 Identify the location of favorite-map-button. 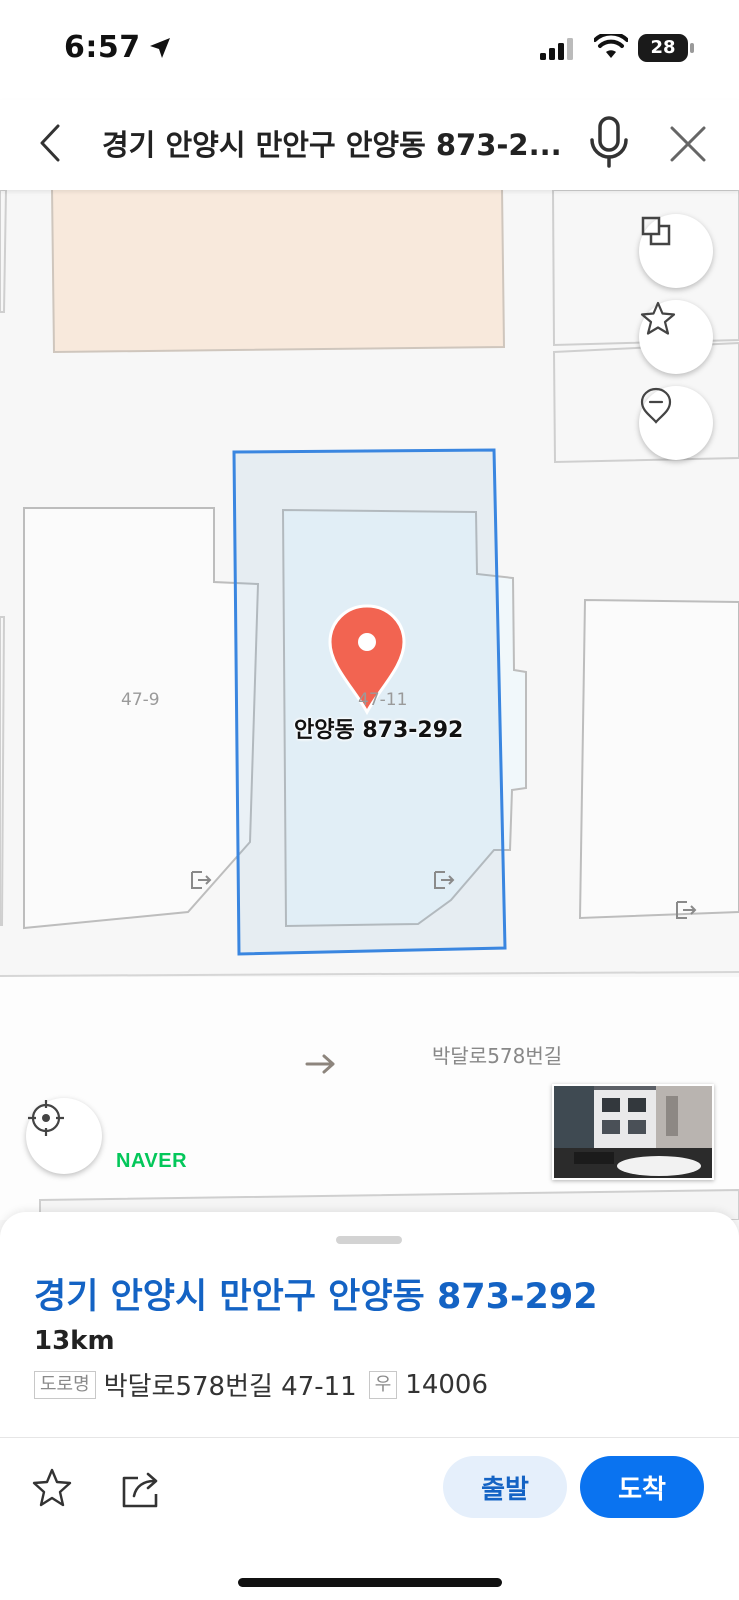
(676, 337).